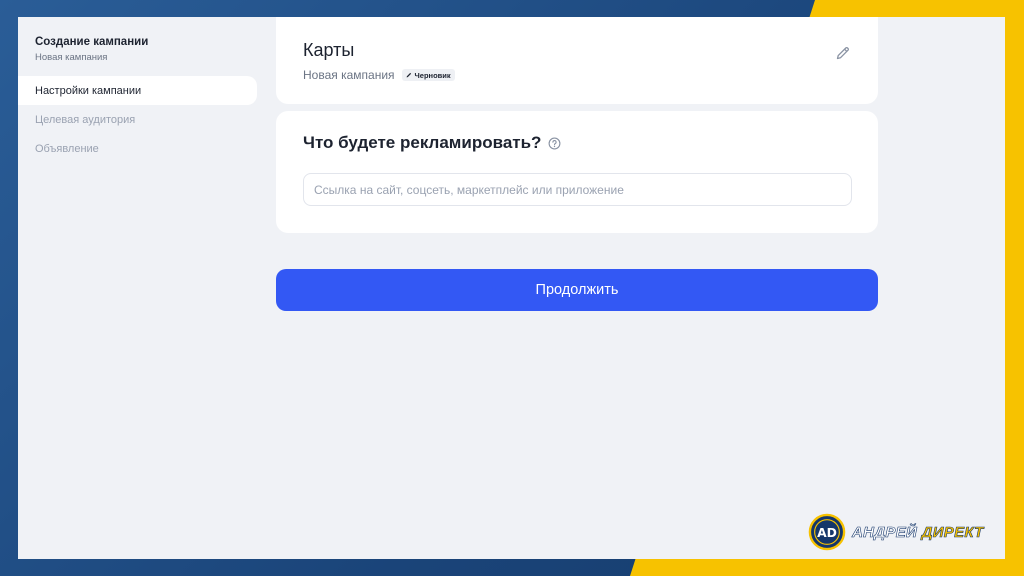 Image resolution: width=1024 pixels, height=576 pixels. What do you see at coordinates (885, 532) in the screenshot?
I see `watermark-word-1: АНДРЕЙ` at bounding box center [885, 532].